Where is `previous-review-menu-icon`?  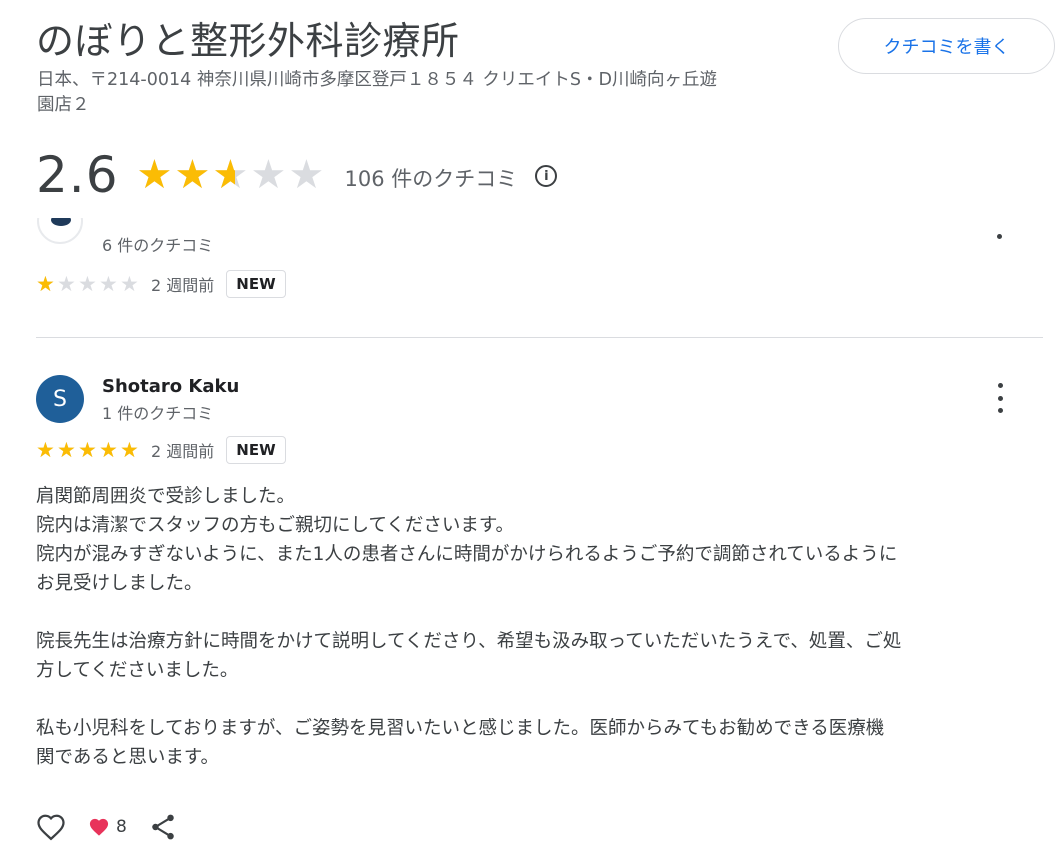 previous-review-menu-icon is located at coordinates (999, 236).